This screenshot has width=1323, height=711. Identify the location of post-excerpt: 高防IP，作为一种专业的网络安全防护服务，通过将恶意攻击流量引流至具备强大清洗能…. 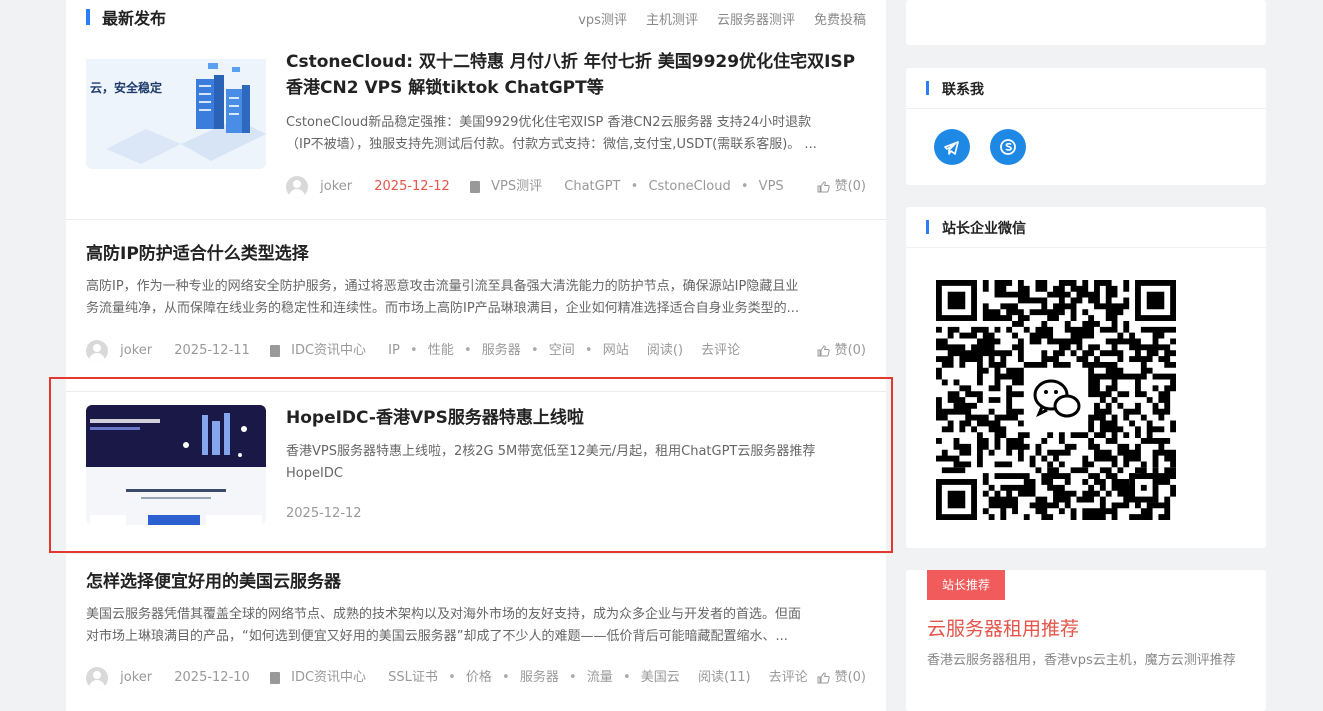
(476, 298).